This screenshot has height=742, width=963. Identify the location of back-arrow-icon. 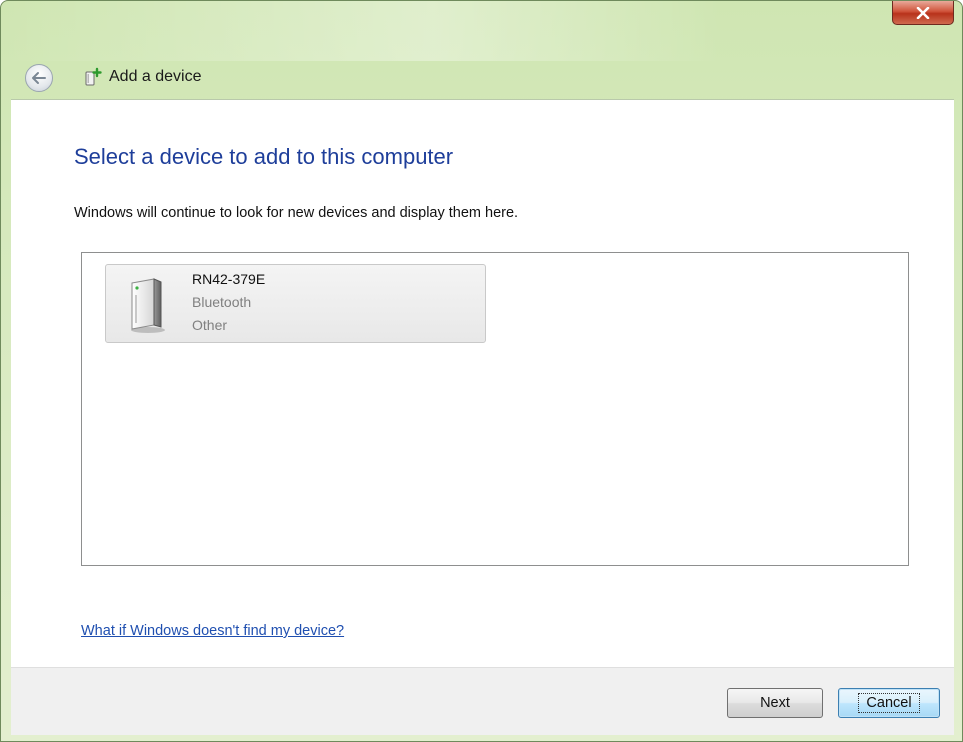
(39, 78).